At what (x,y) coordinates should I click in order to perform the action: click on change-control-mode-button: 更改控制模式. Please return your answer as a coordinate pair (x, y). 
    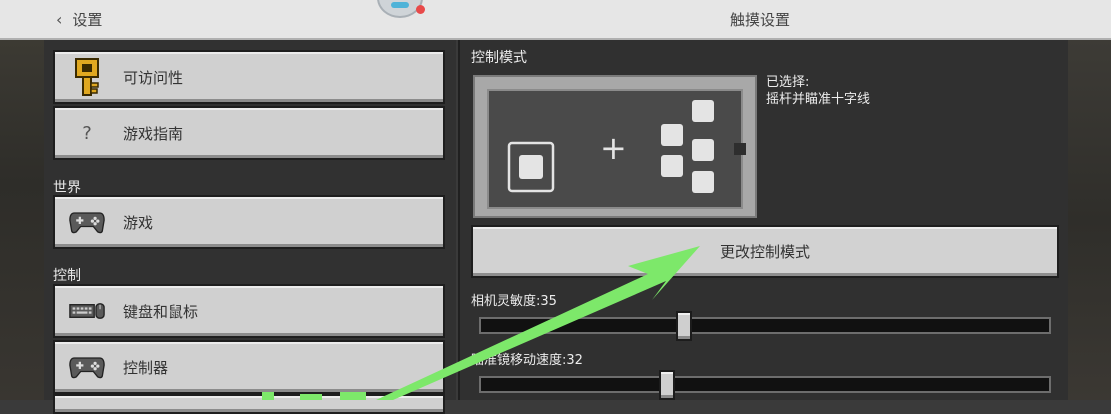
    Looking at the image, I should click on (765, 251).